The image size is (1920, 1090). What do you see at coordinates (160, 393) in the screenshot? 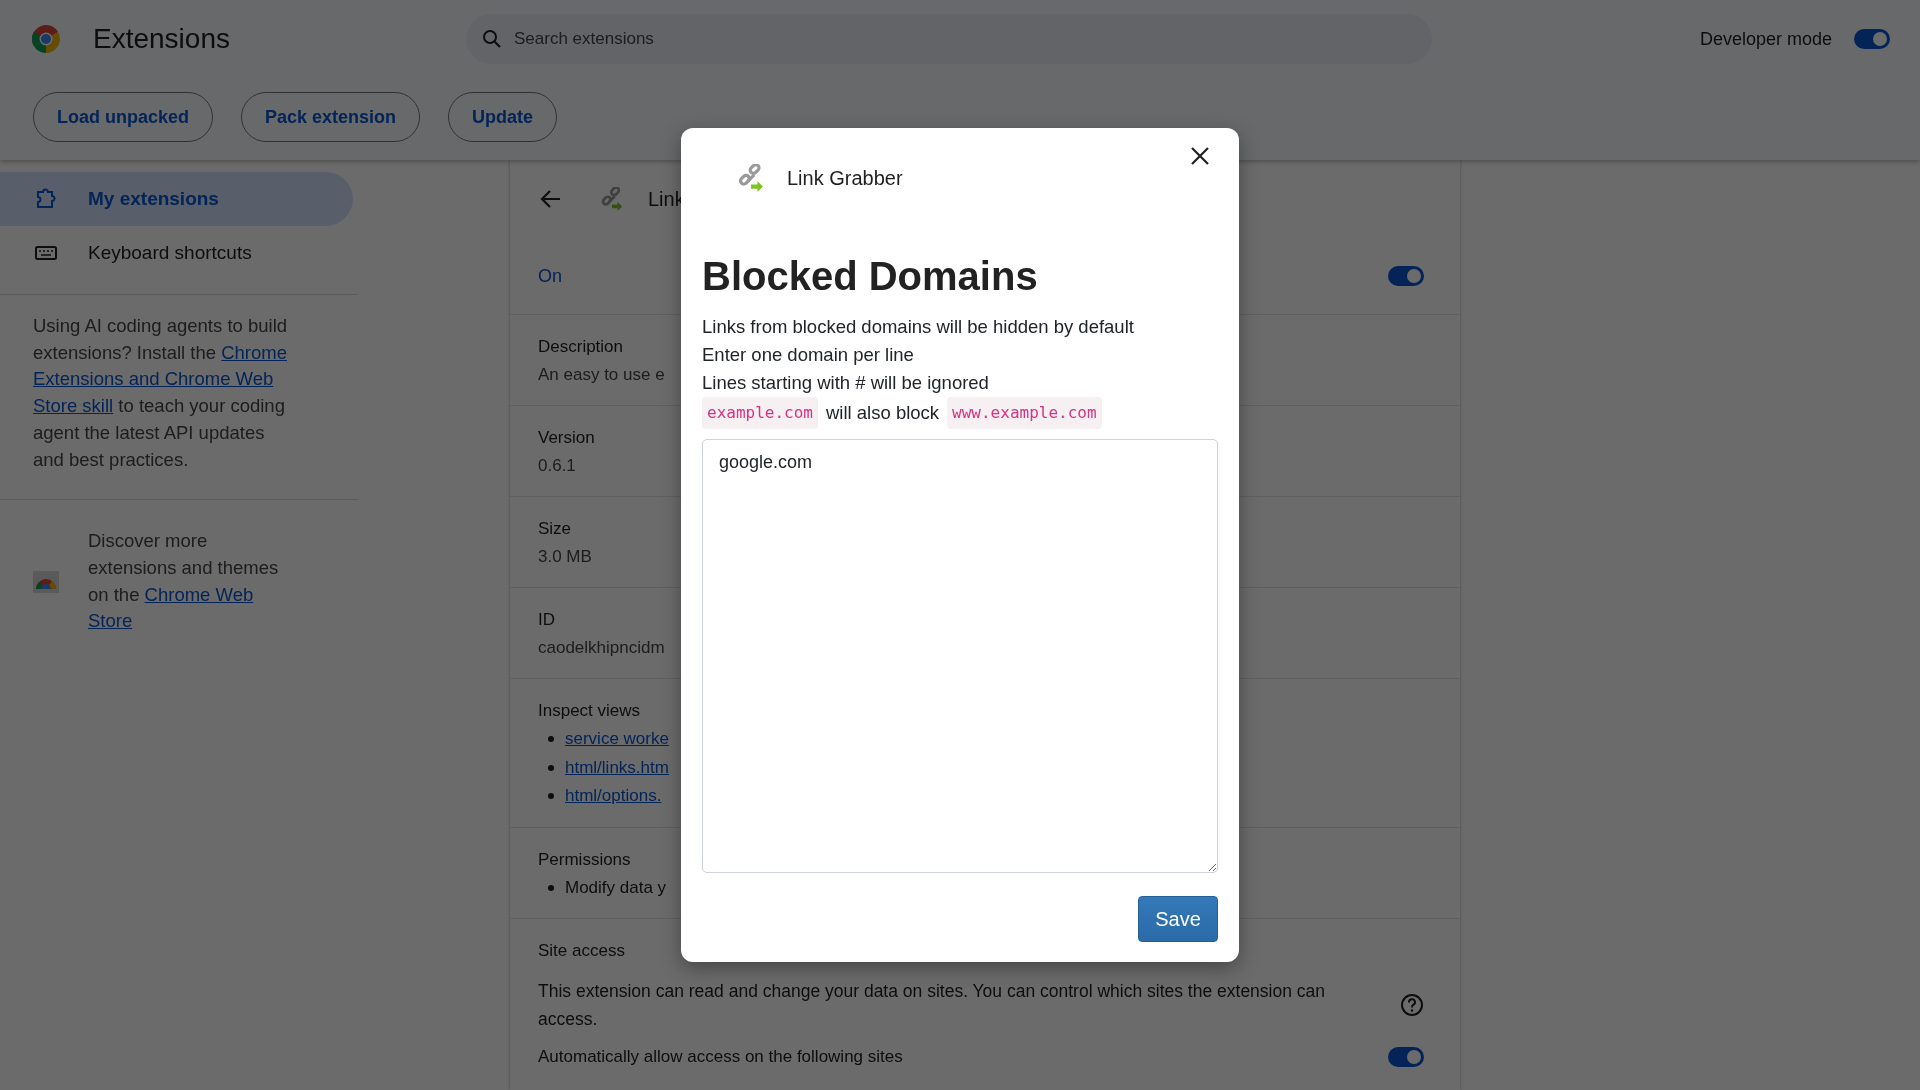
I see `promo-text: Using AI coding agents to build extensions? Install the Chrome Extensions and Chrome Web Store skill to teach your coding agent the latest API updates and best practices.` at bounding box center [160, 393].